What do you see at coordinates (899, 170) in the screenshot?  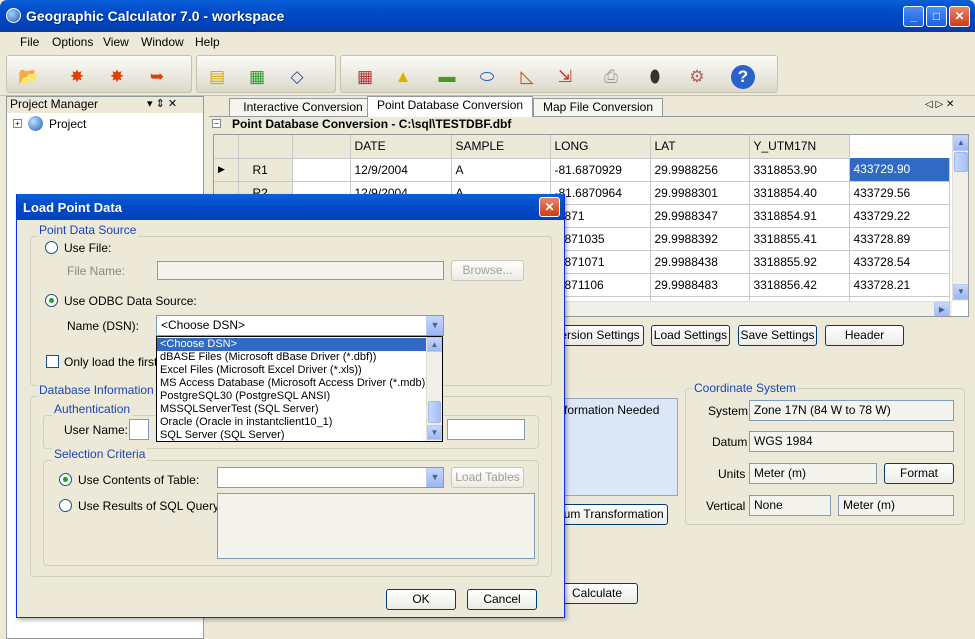 I see `table-cell: 433729.90` at bounding box center [899, 170].